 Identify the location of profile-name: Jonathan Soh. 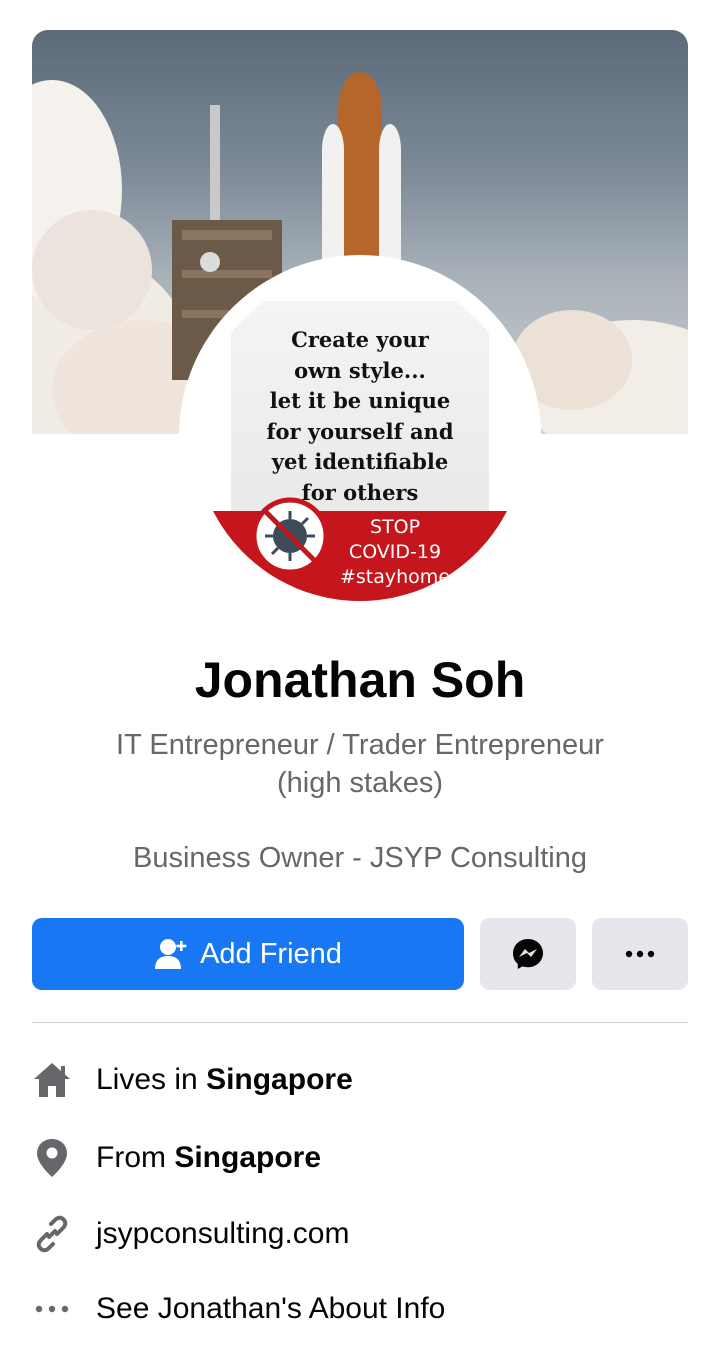
(360, 680).